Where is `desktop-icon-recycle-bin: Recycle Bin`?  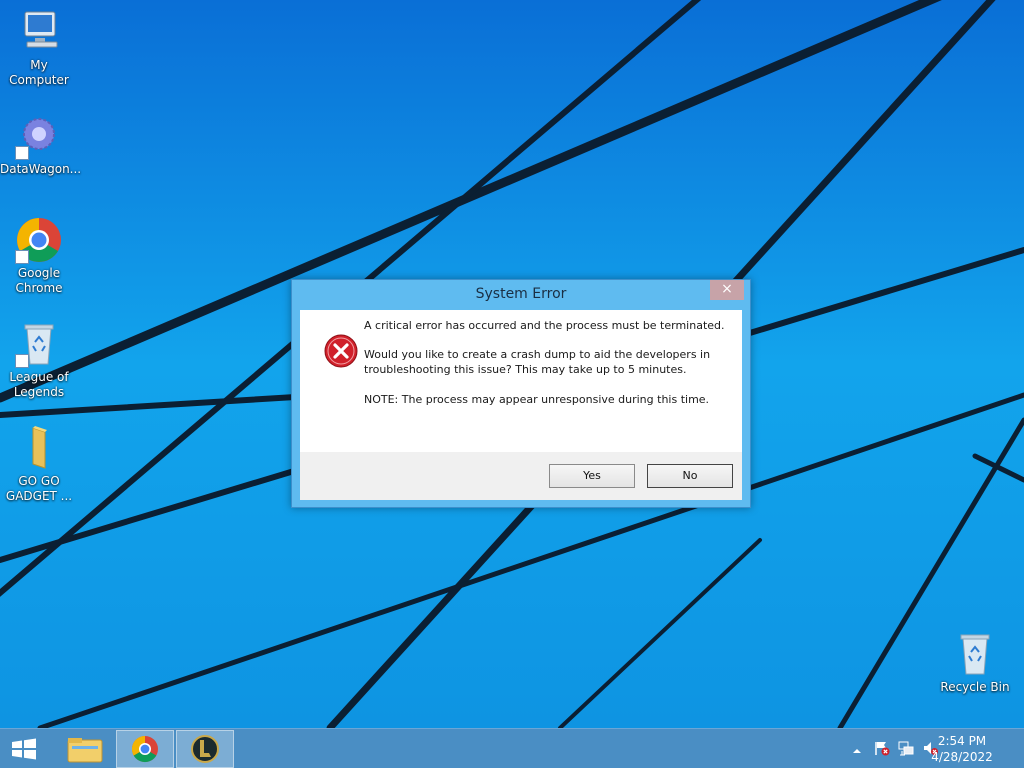 desktop-icon-recycle-bin: Recycle Bin is located at coordinates (975, 662).